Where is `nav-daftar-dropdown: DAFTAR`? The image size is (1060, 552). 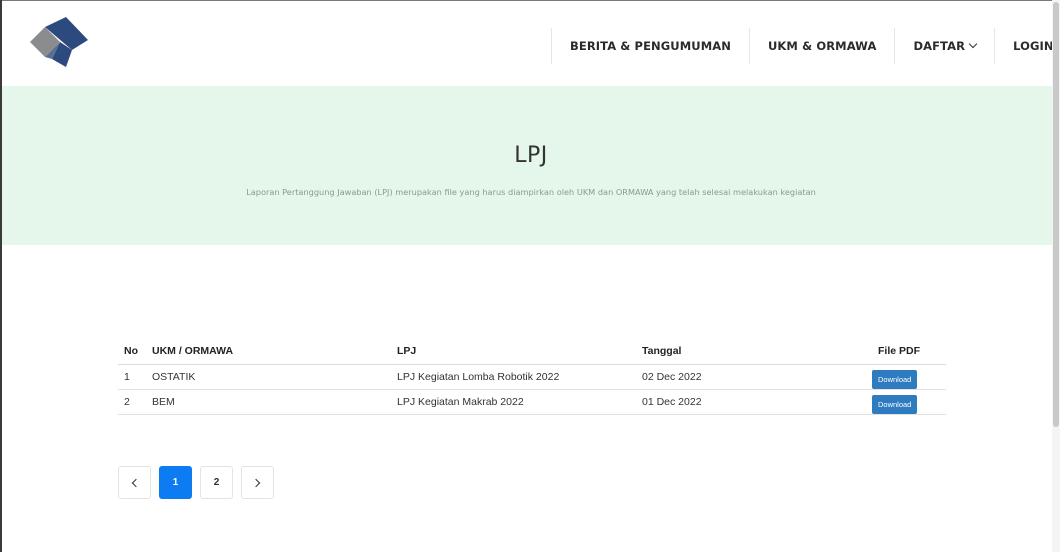
nav-daftar-dropdown: DAFTAR is located at coordinates (944, 46).